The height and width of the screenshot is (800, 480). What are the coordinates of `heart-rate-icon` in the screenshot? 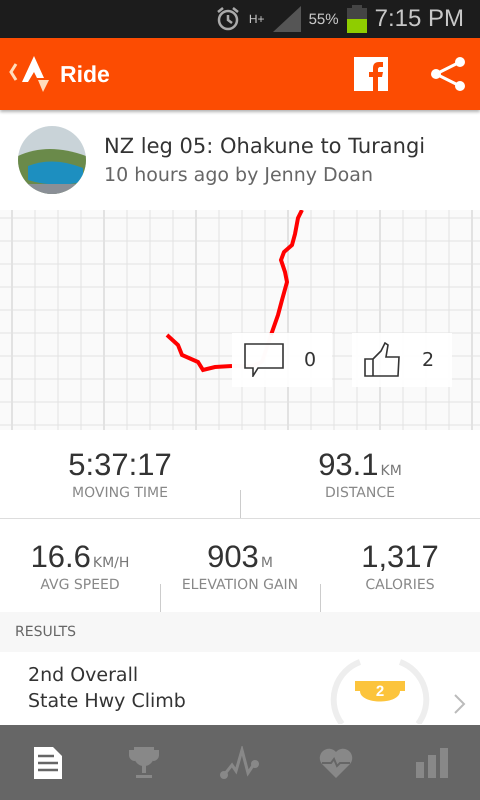 It's located at (336, 762).